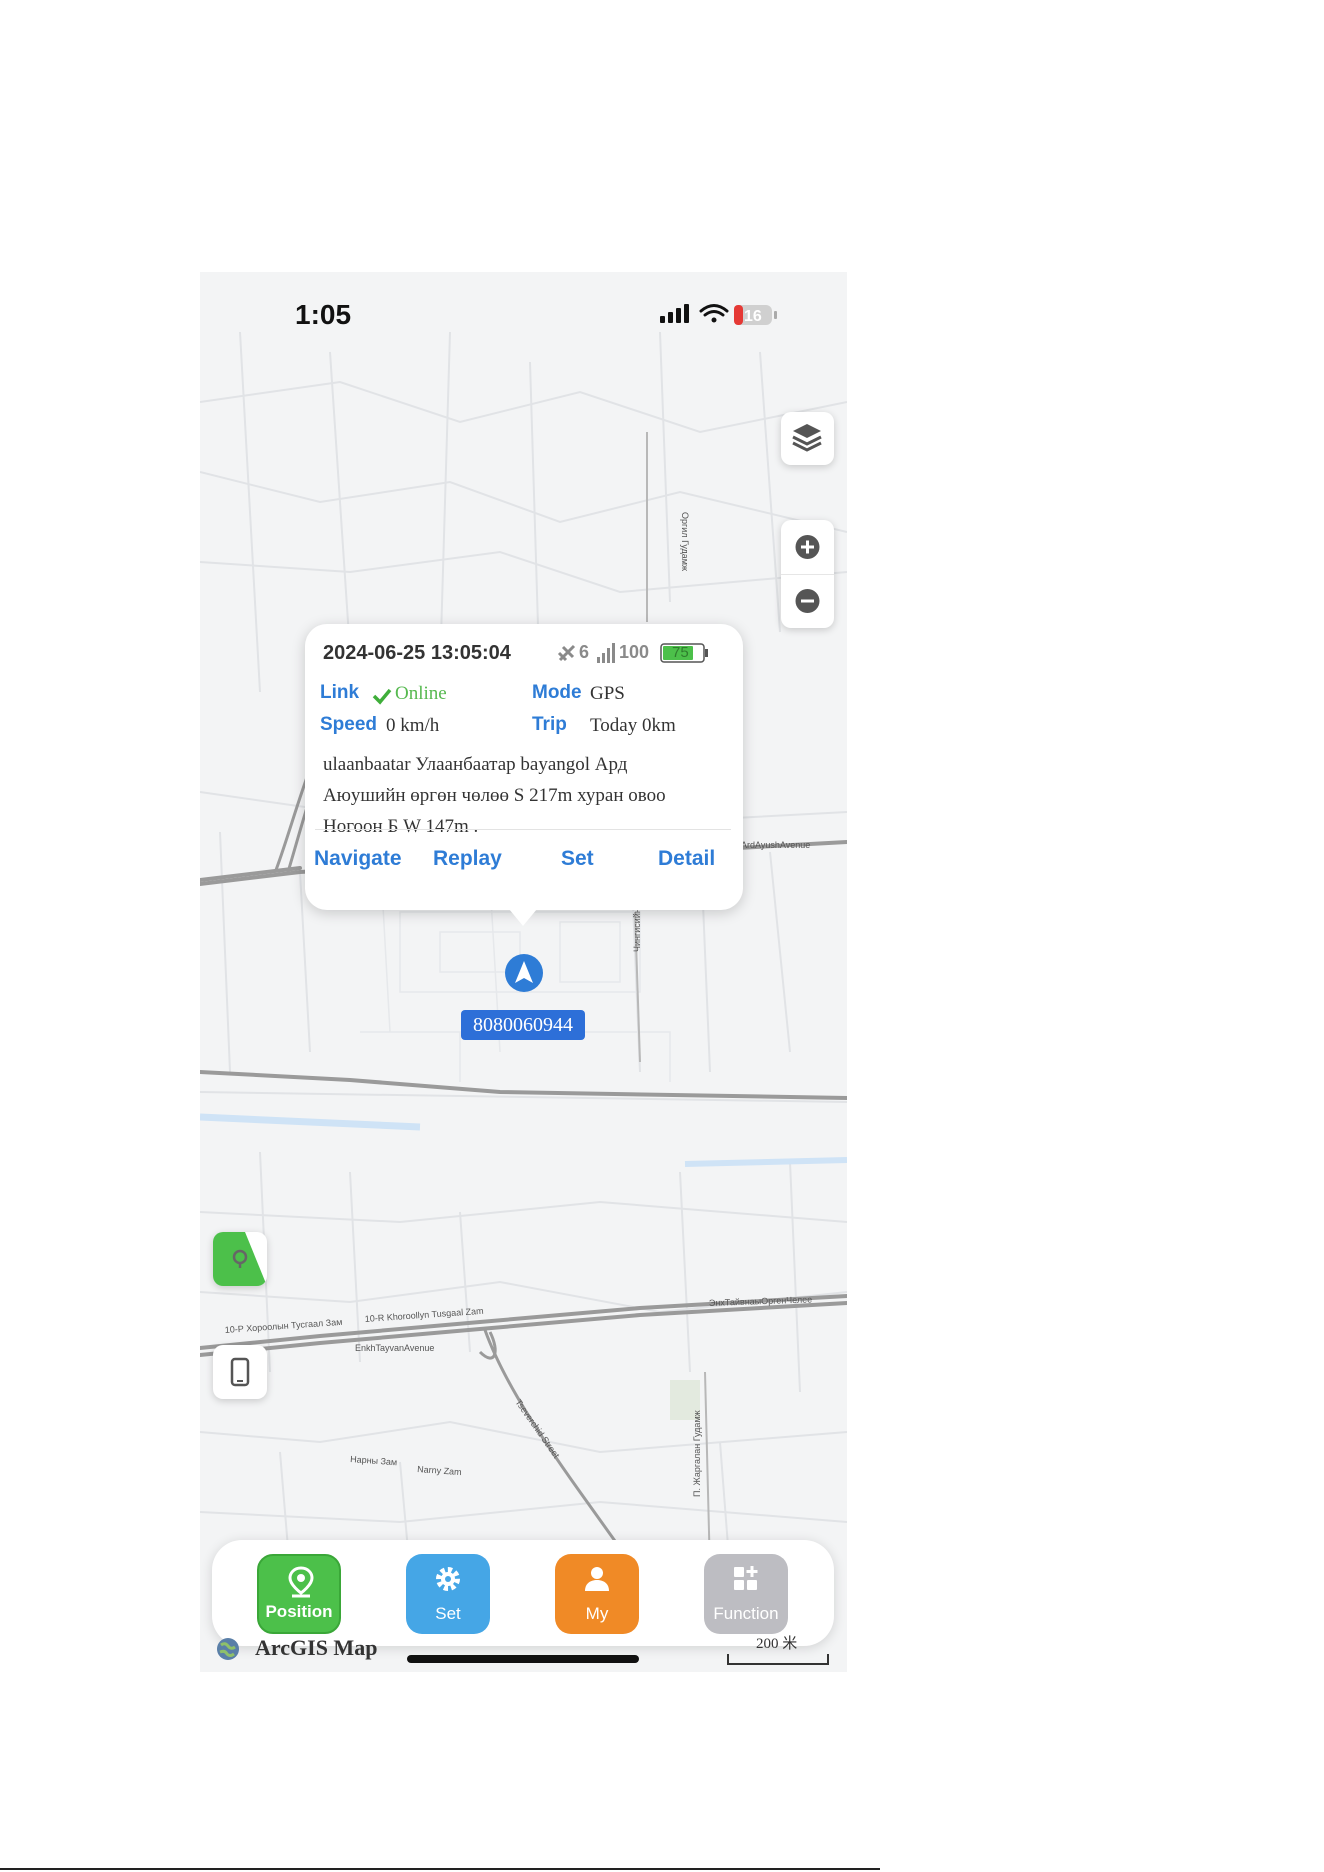 The width and height of the screenshot is (1324, 1872). Describe the element at coordinates (382, 696) in the screenshot. I see `check-icon` at that location.